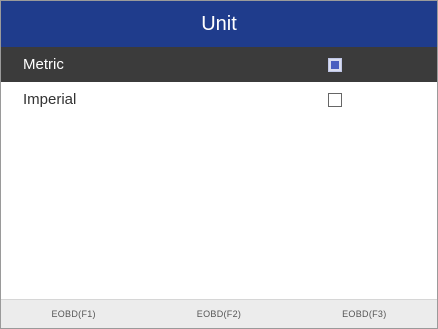 This screenshot has height=329, width=438. What do you see at coordinates (364, 314) in the screenshot?
I see `f3-key-button: EOBD(F3)` at bounding box center [364, 314].